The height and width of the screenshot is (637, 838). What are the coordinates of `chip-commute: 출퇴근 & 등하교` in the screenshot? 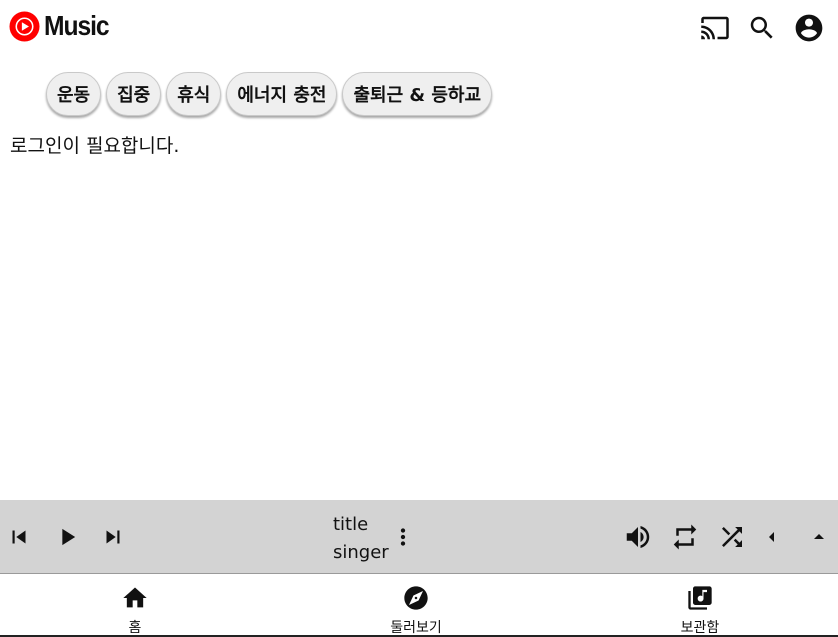 It's located at (417, 94).